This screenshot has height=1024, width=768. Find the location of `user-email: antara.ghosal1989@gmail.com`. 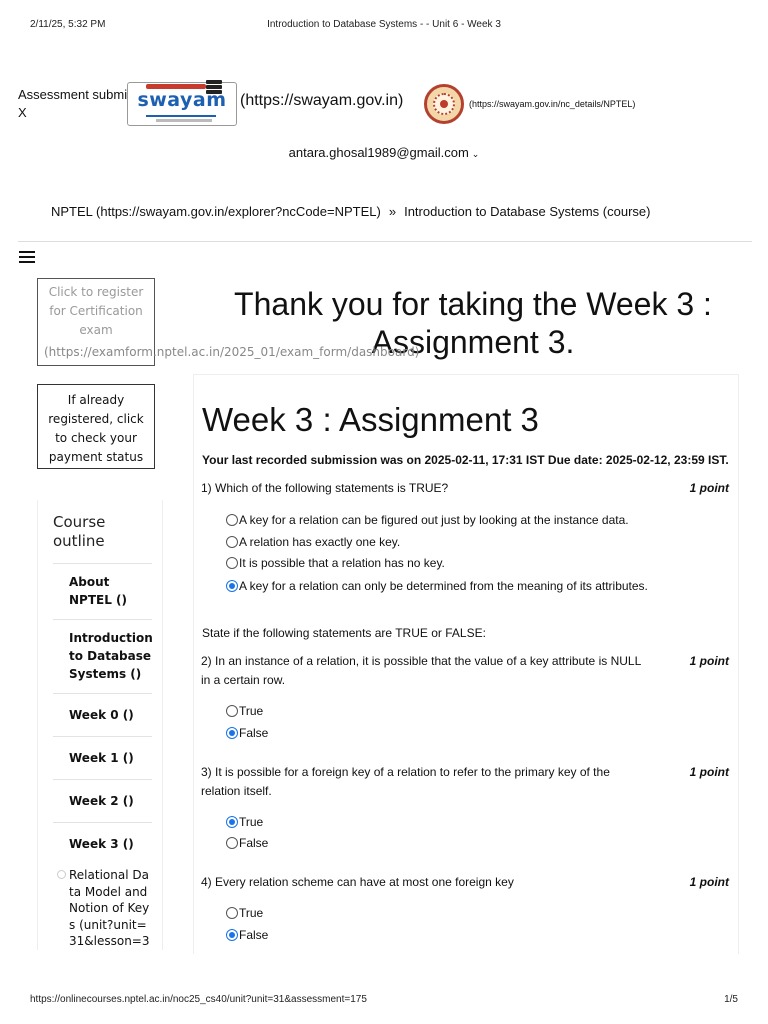

user-email: antara.ghosal1989@gmail.com is located at coordinates (378, 152).